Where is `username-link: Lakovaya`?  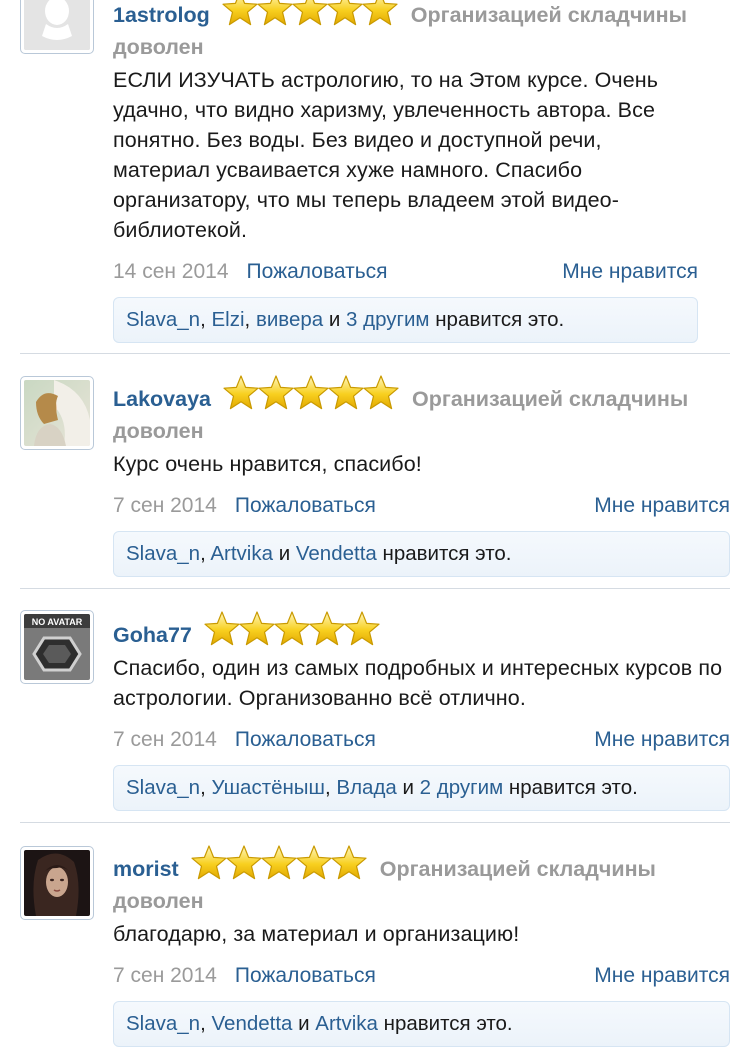
username-link: Lakovaya is located at coordinates (162, 399).